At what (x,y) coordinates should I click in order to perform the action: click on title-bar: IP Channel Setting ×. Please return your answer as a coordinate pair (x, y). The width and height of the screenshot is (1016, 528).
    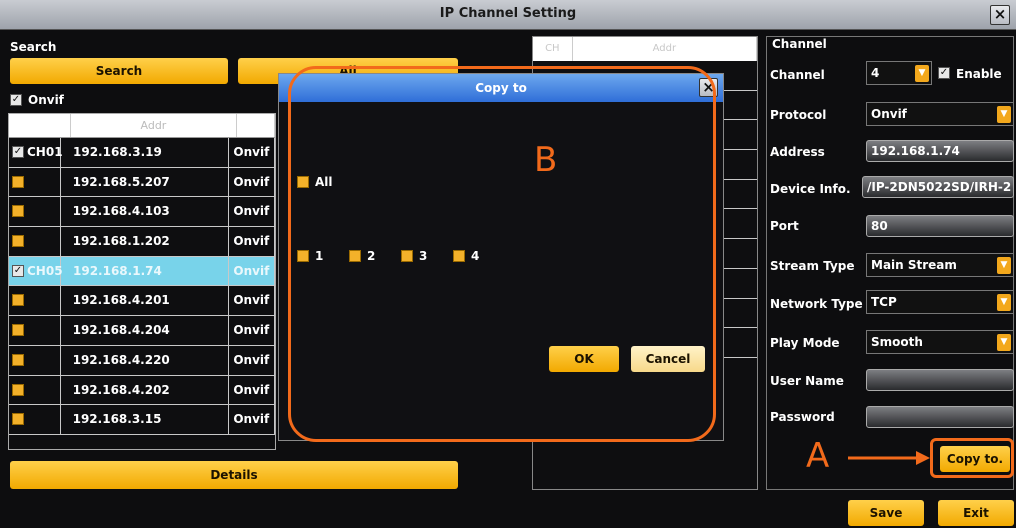
    Looking at the image, I should click on (508, 15).